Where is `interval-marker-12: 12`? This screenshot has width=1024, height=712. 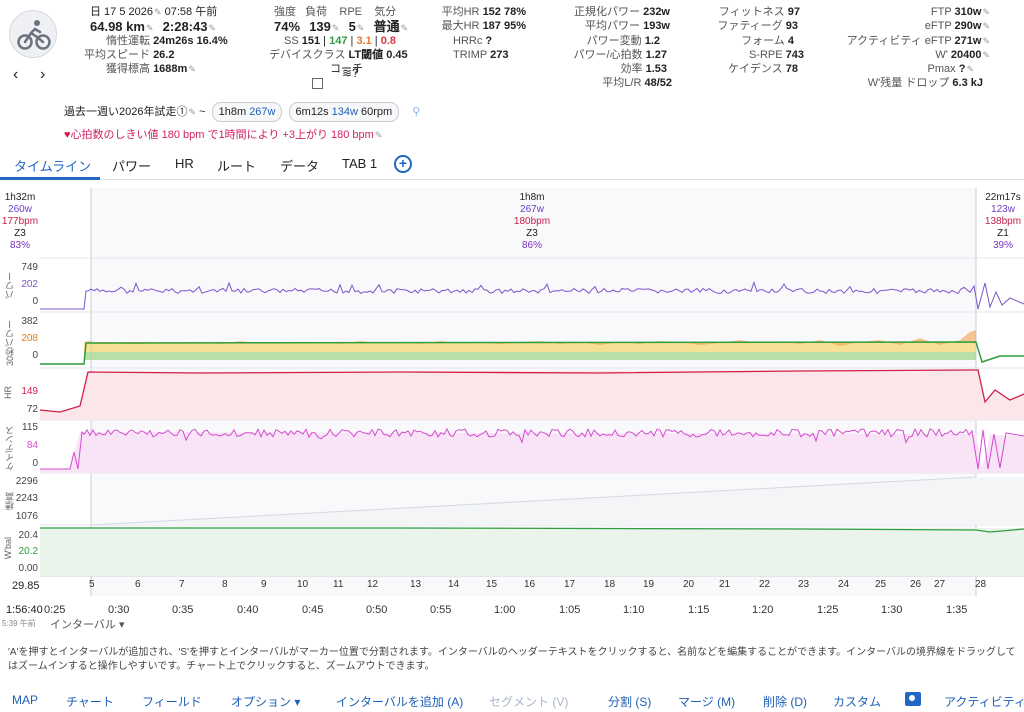 interval-marker-12: 12 is located at coordinates (372, 584).